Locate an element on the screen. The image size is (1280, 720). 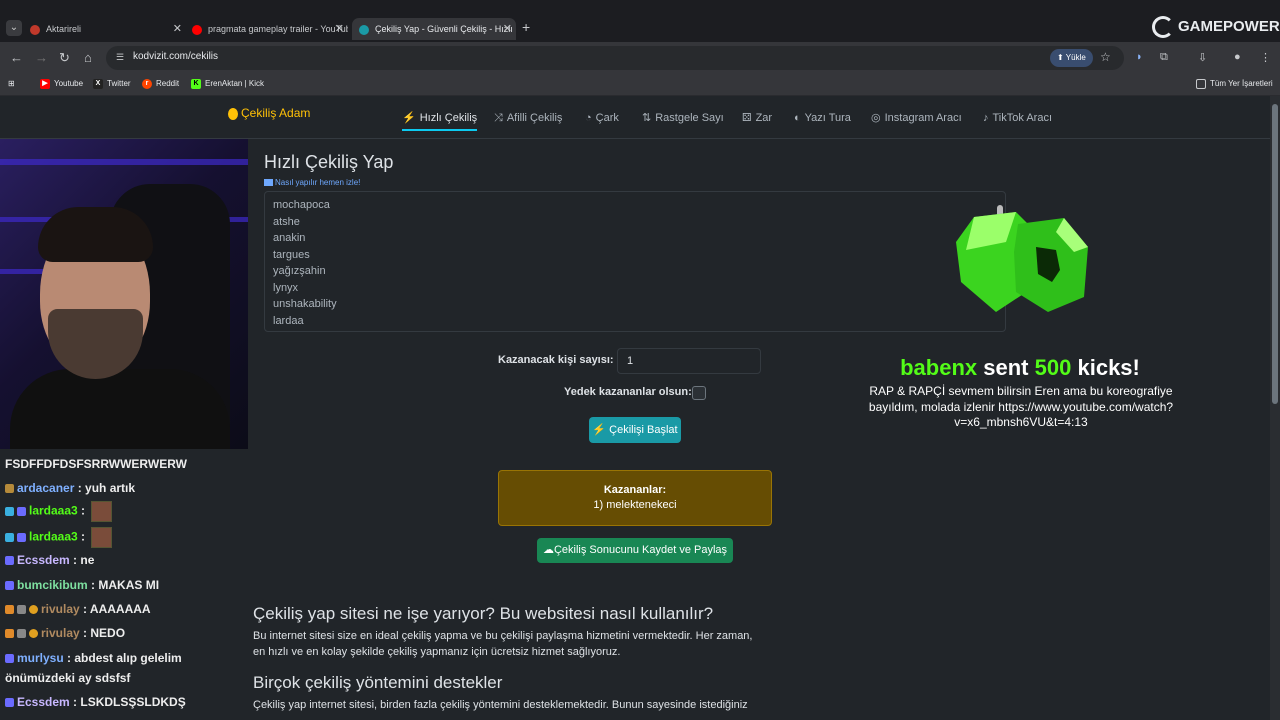
kick-icon: K is located at coordinates (196, 83).